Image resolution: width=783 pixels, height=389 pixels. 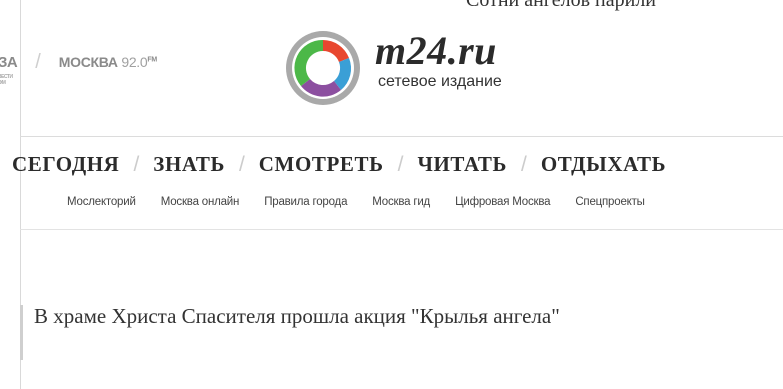 I want to click on radio-link-first-label: ЗА, so click(x=9, y=62).